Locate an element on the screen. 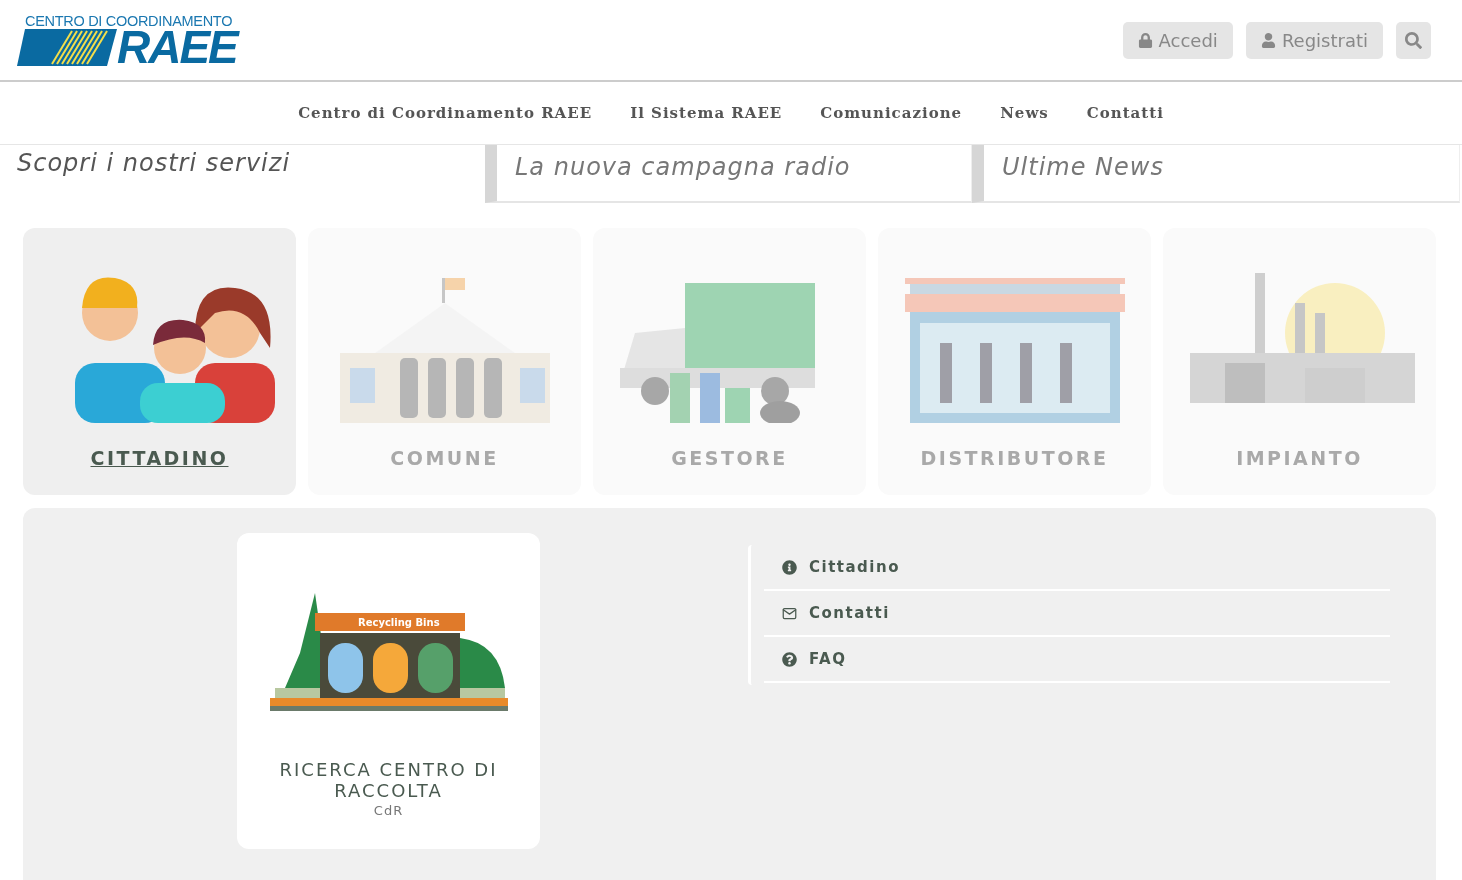 The height and width of the screenshot is (880, 1462). quick-link: Cittadino is located at coordinates (1077, 568).